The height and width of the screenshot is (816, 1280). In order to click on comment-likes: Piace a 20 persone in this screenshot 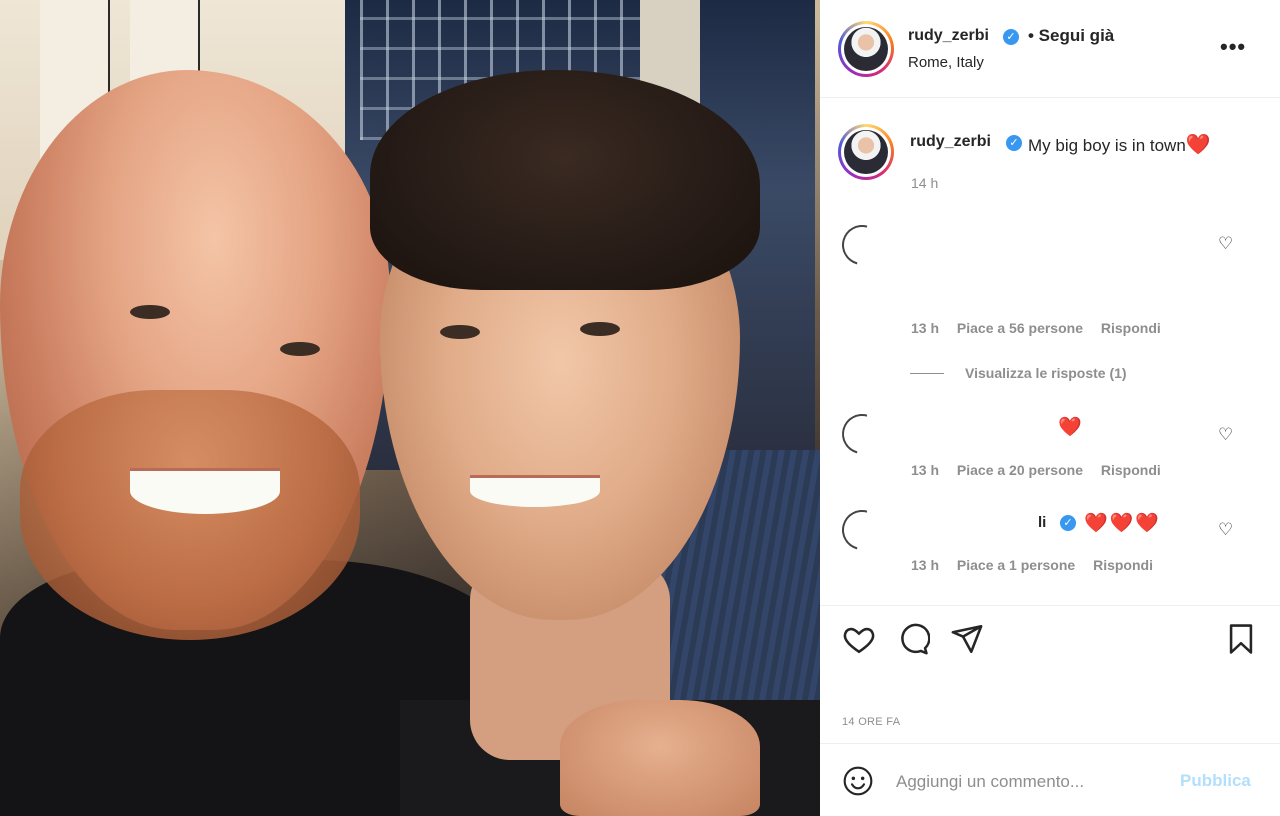, I will do `click(1020, 470)`.